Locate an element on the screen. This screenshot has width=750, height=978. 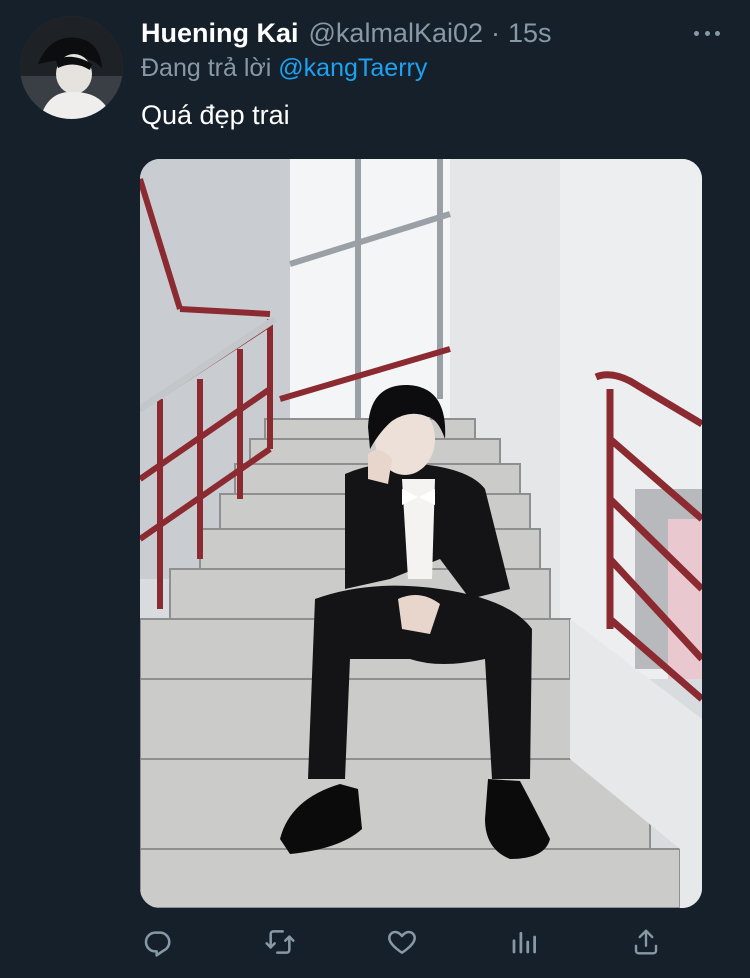
avatar is located at coordinates (71, 67).